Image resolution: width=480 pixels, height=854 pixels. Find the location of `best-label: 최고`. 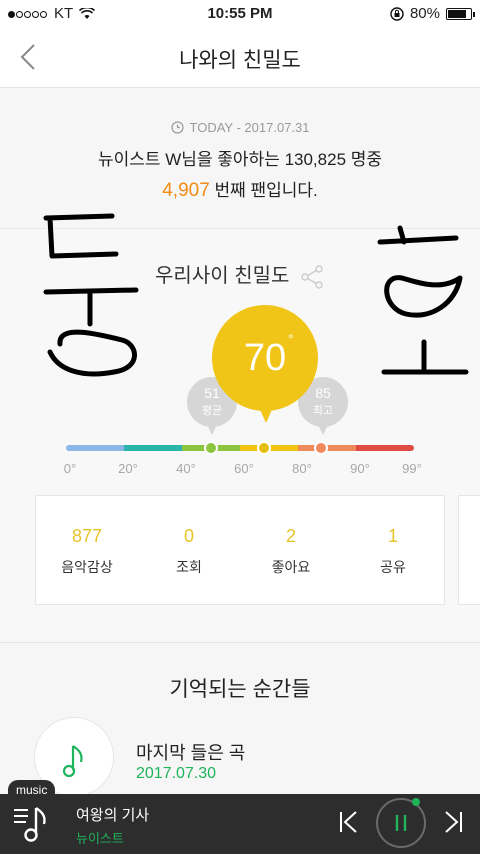

best-label: 최고 is located at coordinates (323, 411).